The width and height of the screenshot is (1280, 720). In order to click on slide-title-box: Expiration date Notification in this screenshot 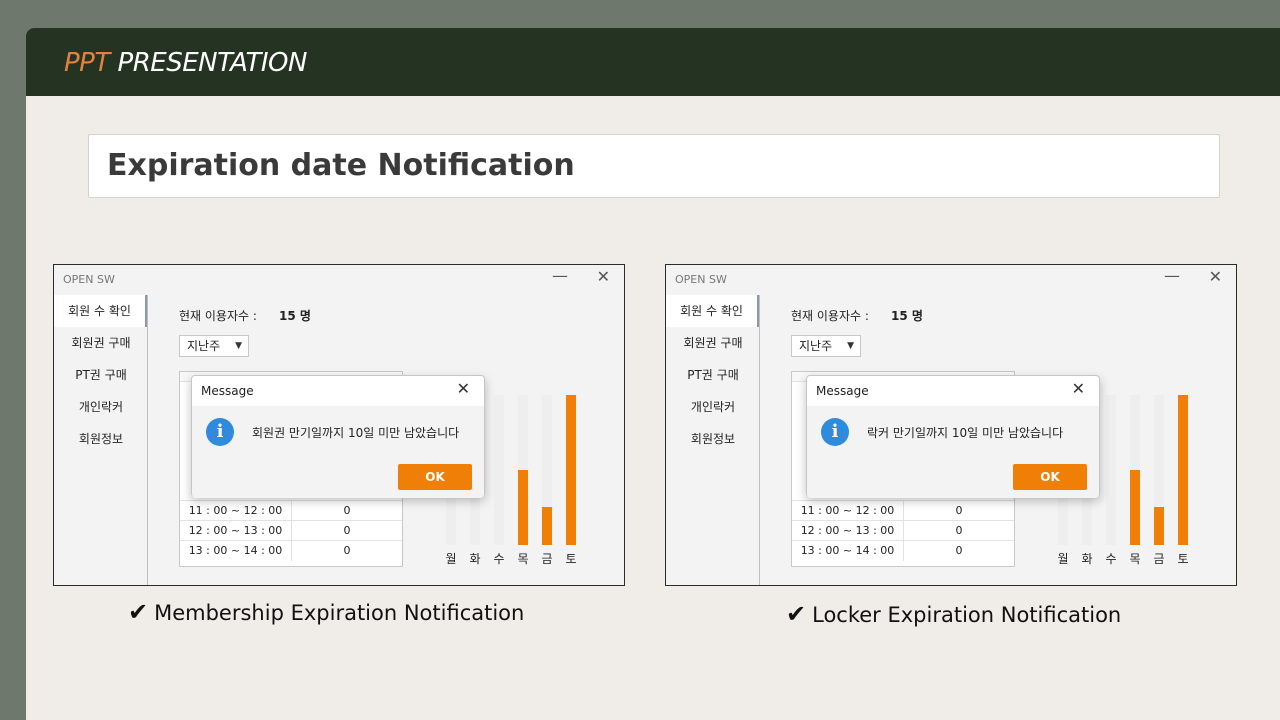, I will do `click(654, 166)`.